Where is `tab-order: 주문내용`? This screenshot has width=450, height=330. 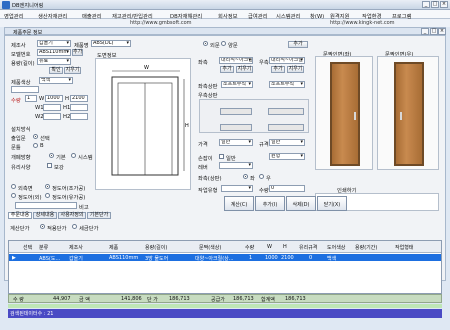
tab-order: 주문내용 is located at coordinates (20, 215).